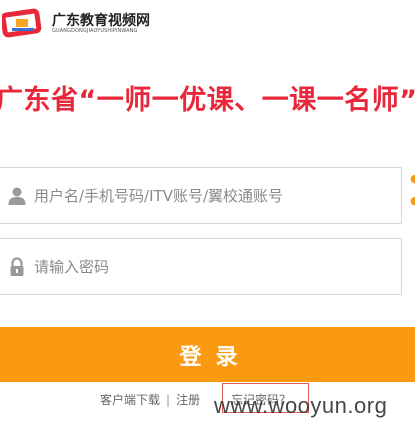 This screenshot has height=434, width=415. What do you see at coordinates (301, 405) in the screenshot?
I see `watermark-text: www.wooyun.org` at bounding box center [301, 405].